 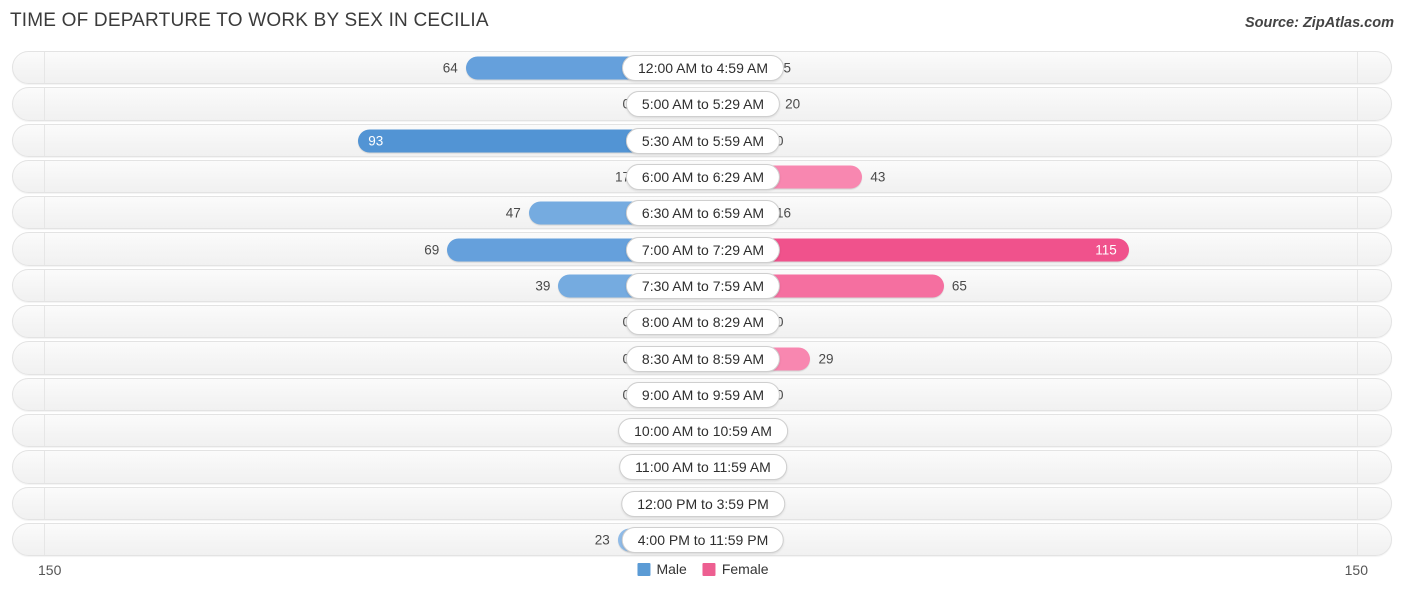 What do you see at coordinates (376, 141) in the screenshot?
I see `bar-value-male: 93` at bounding box center [376, 141].